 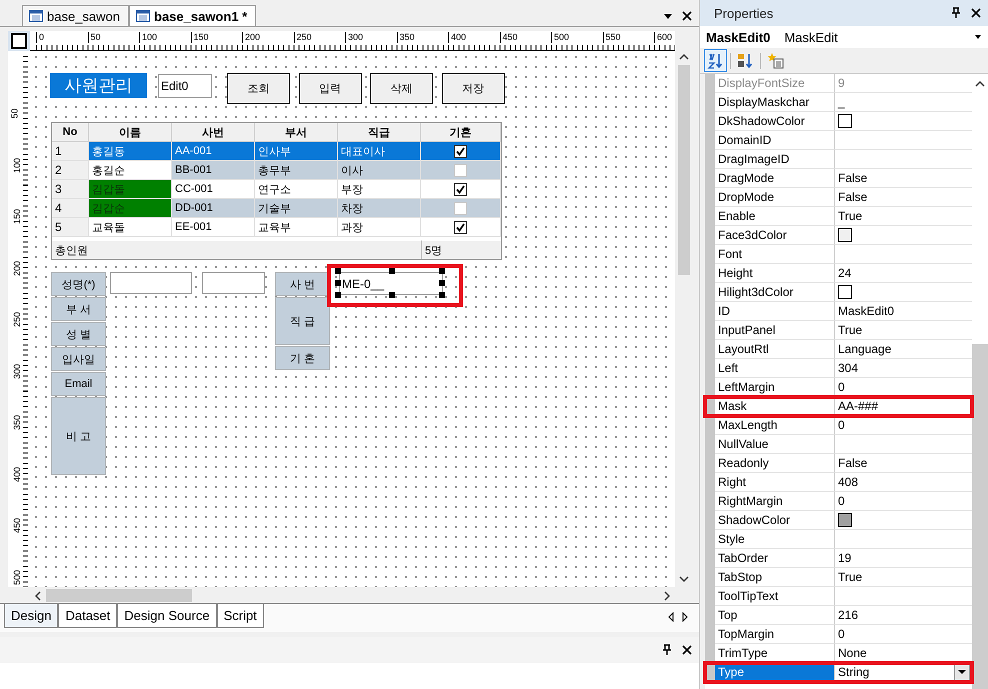 What do you see at coordinates (130, 208) in the screenshot?
I see `table-cell: 김갑순` at bounding box center [130, 208].